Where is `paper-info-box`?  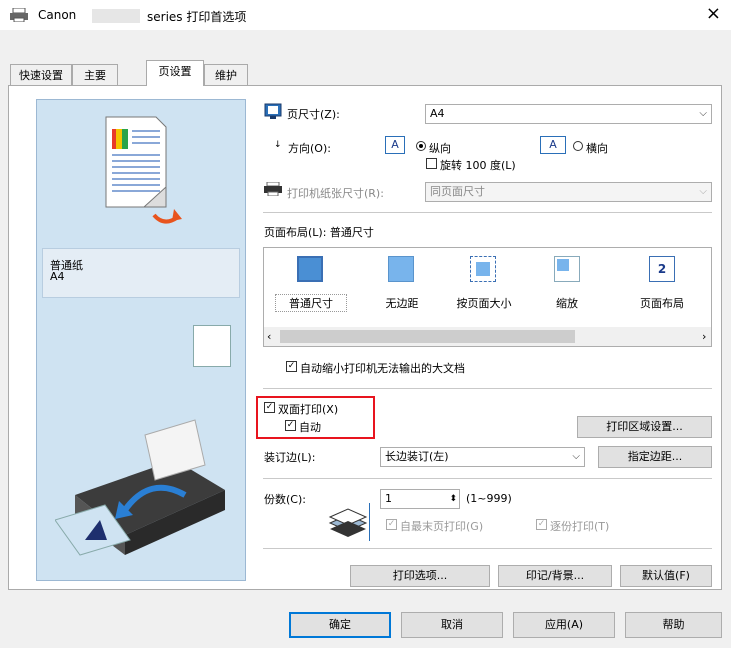
paper-info-box is located at coordinates (141, 273).